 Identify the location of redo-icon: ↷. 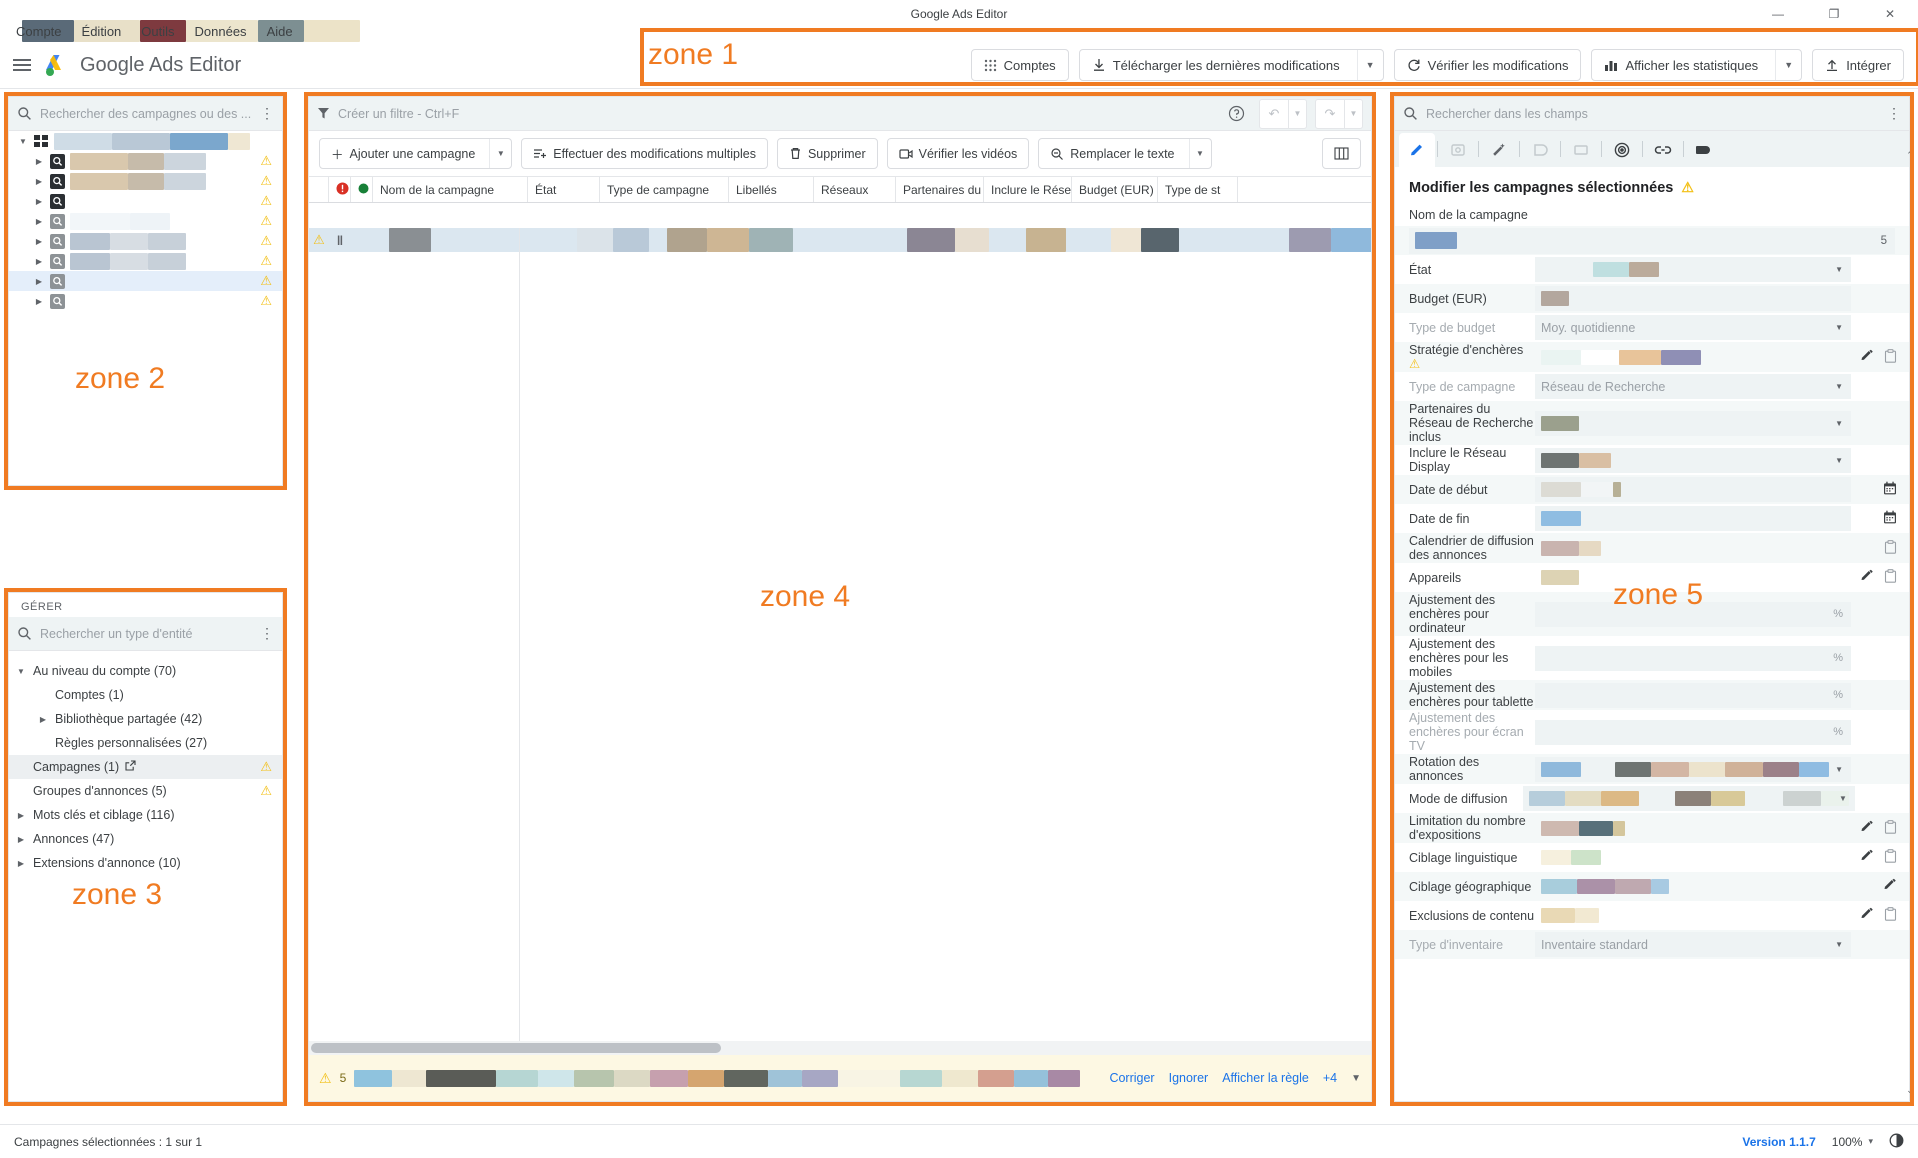
(1330, 113).